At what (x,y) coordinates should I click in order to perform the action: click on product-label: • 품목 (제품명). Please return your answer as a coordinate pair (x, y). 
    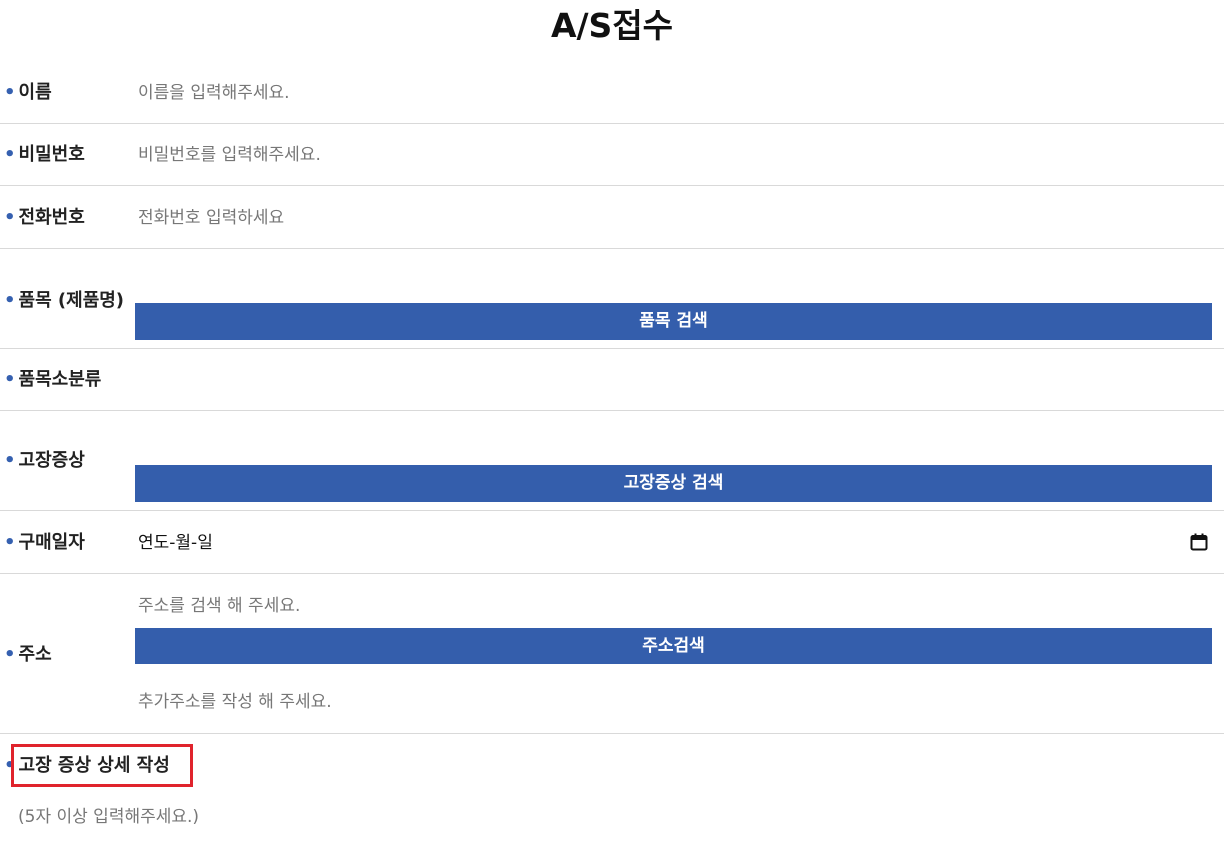
    Looking at the image, I should click on (64, 301).